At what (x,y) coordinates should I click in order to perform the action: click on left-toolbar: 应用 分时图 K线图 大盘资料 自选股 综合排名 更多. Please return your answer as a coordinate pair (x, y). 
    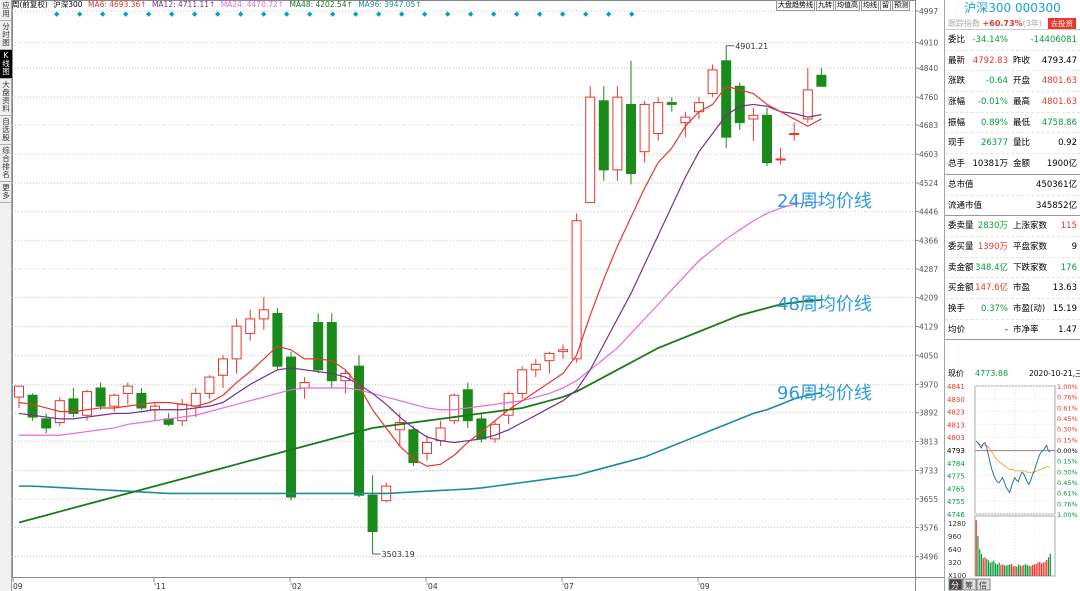
    Looking at the image, I should click on (6, 295).